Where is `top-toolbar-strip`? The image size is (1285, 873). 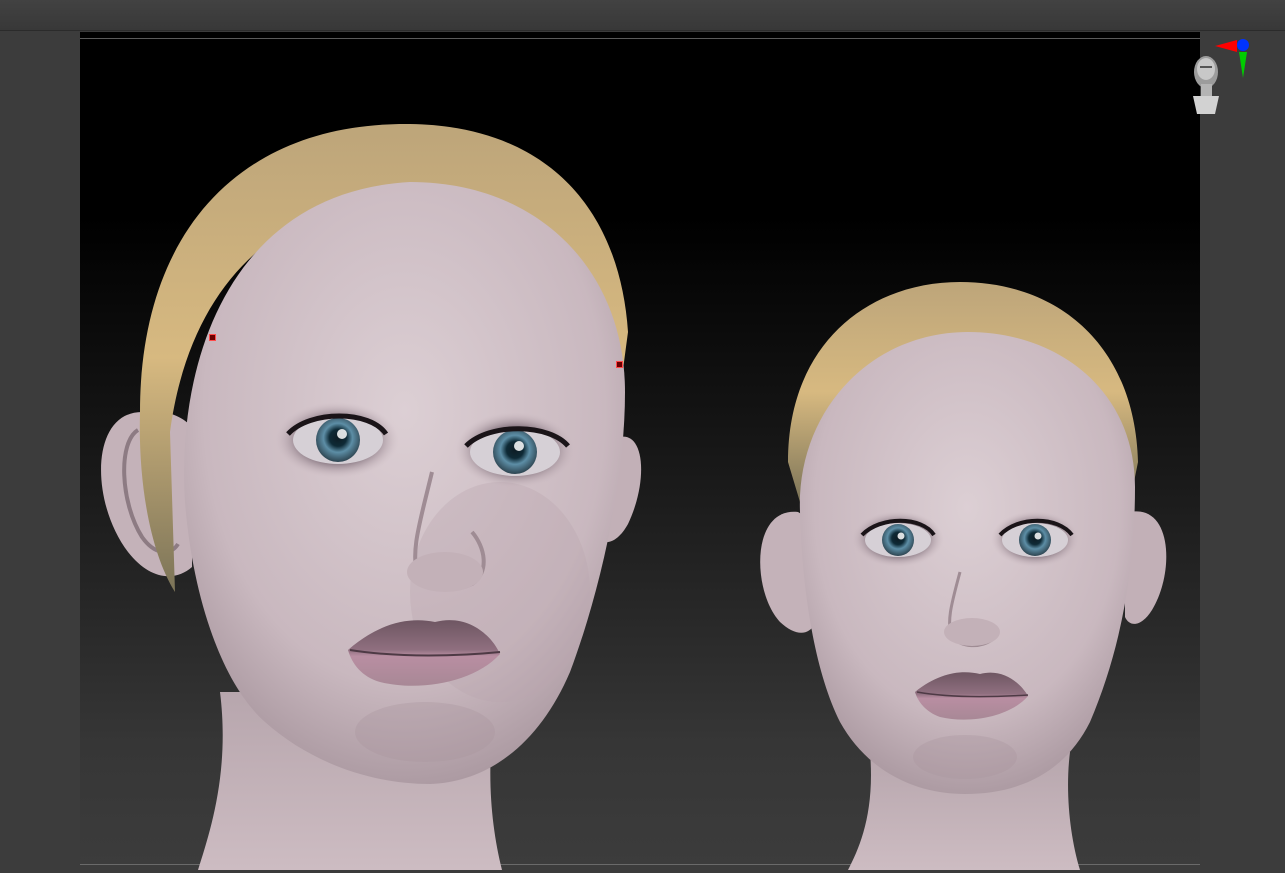 top-toolbar-strip is located at coordinates (642, 15).